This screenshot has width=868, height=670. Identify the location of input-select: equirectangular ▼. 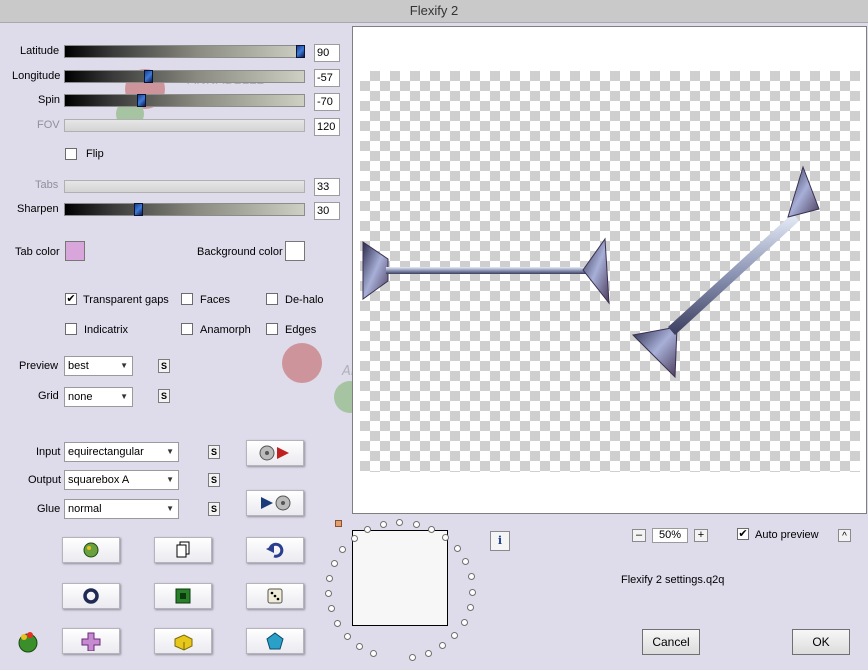
(121, 452).